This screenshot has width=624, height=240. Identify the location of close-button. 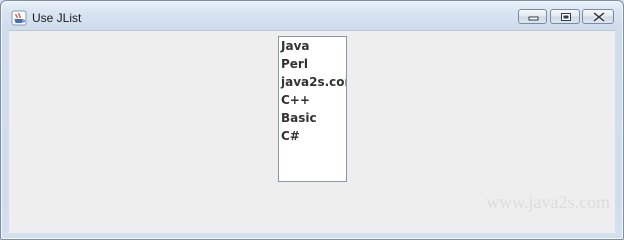
(598, 16).